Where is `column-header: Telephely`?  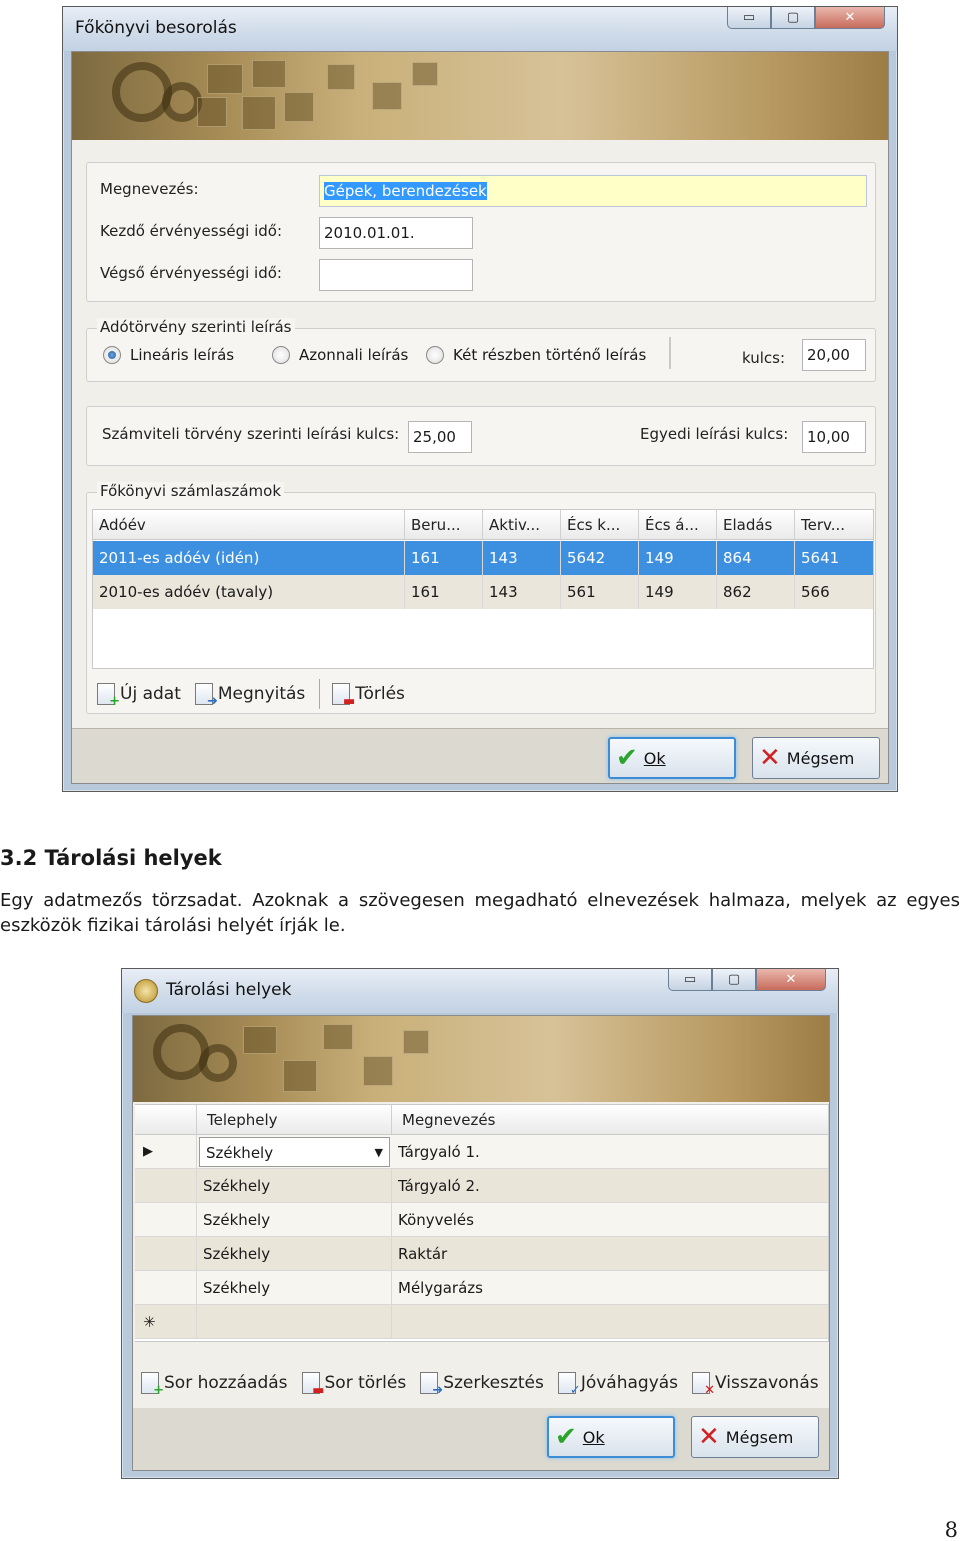
column-header: Telephely is located at coordinates (294, 1120).